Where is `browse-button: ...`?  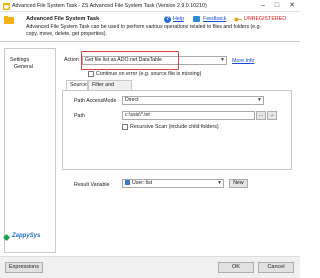 browse-button: ... is located at coordinates (261, 115).